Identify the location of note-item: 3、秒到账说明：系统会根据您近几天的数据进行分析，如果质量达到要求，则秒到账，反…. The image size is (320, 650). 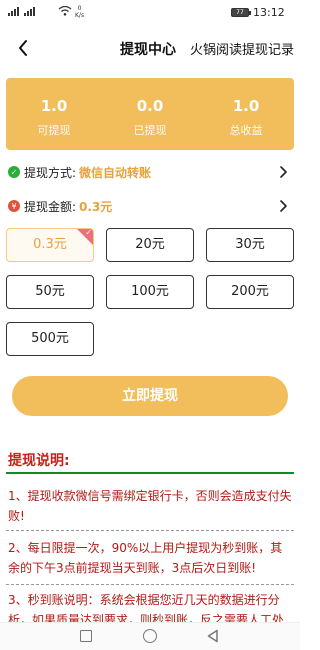
(146, 607).